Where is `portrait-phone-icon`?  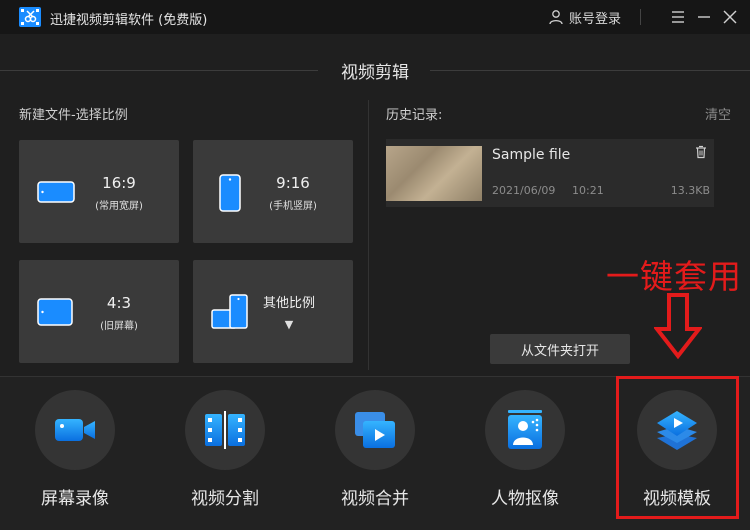
portrait-phone-icon is located at coordinates (230, 193).